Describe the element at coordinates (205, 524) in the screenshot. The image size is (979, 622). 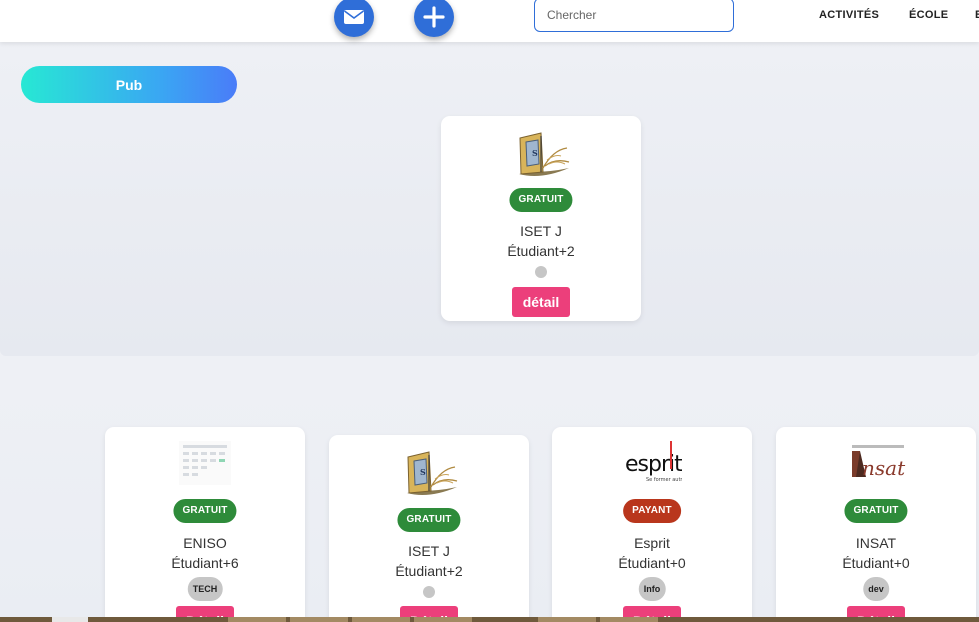
I see `school-card: GRATUIT ENISO Étudiant+6 TECH Détail` at that location.